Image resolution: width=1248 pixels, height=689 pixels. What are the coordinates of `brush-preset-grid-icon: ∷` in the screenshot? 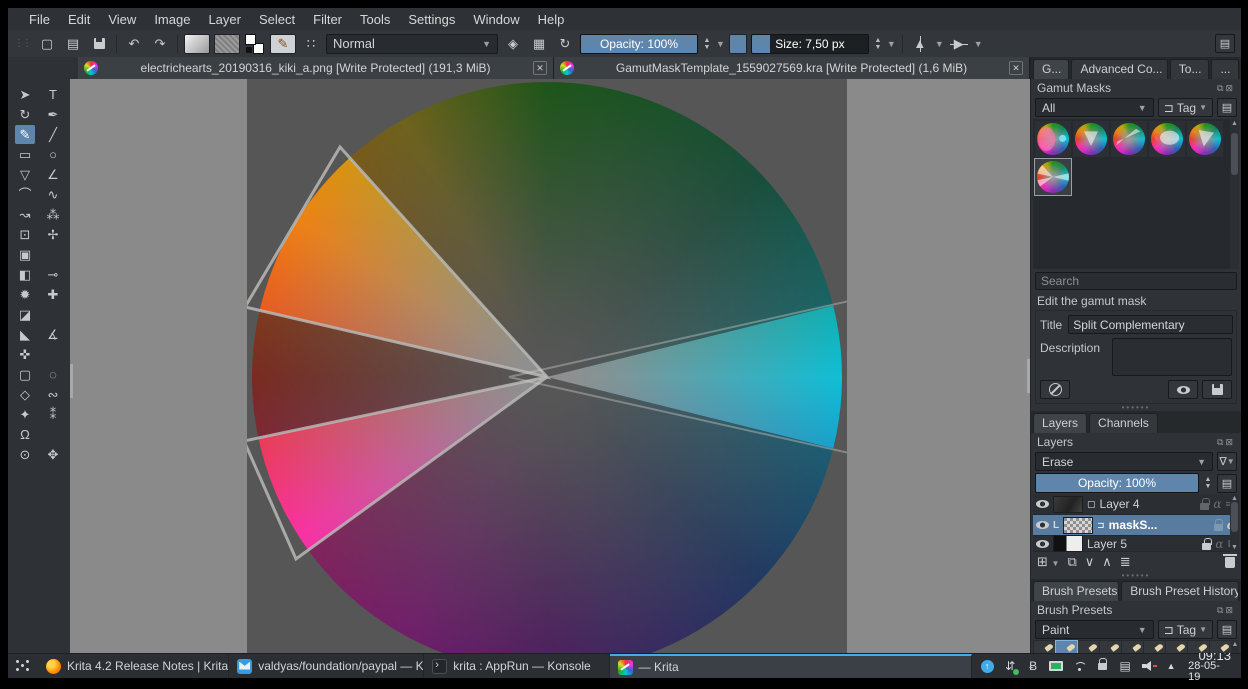 It's located at (311, 44).